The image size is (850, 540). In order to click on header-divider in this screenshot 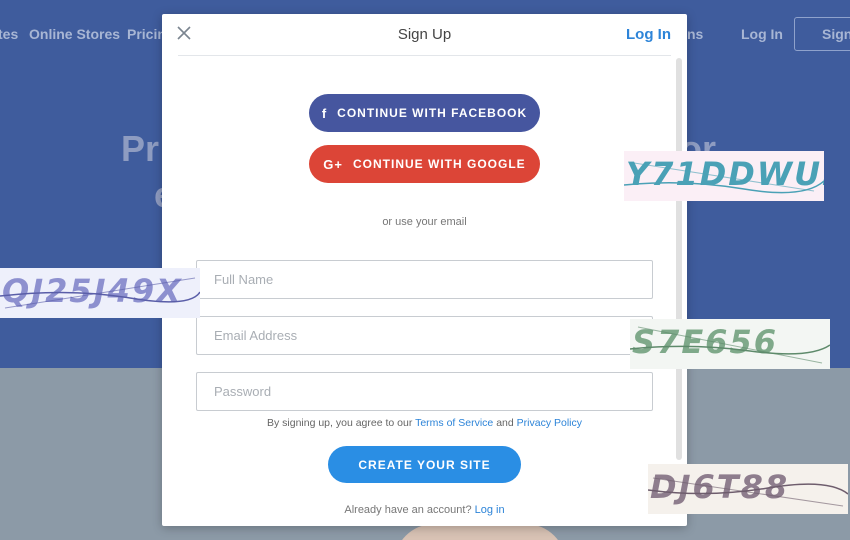, I will do `click(424, 55)`.